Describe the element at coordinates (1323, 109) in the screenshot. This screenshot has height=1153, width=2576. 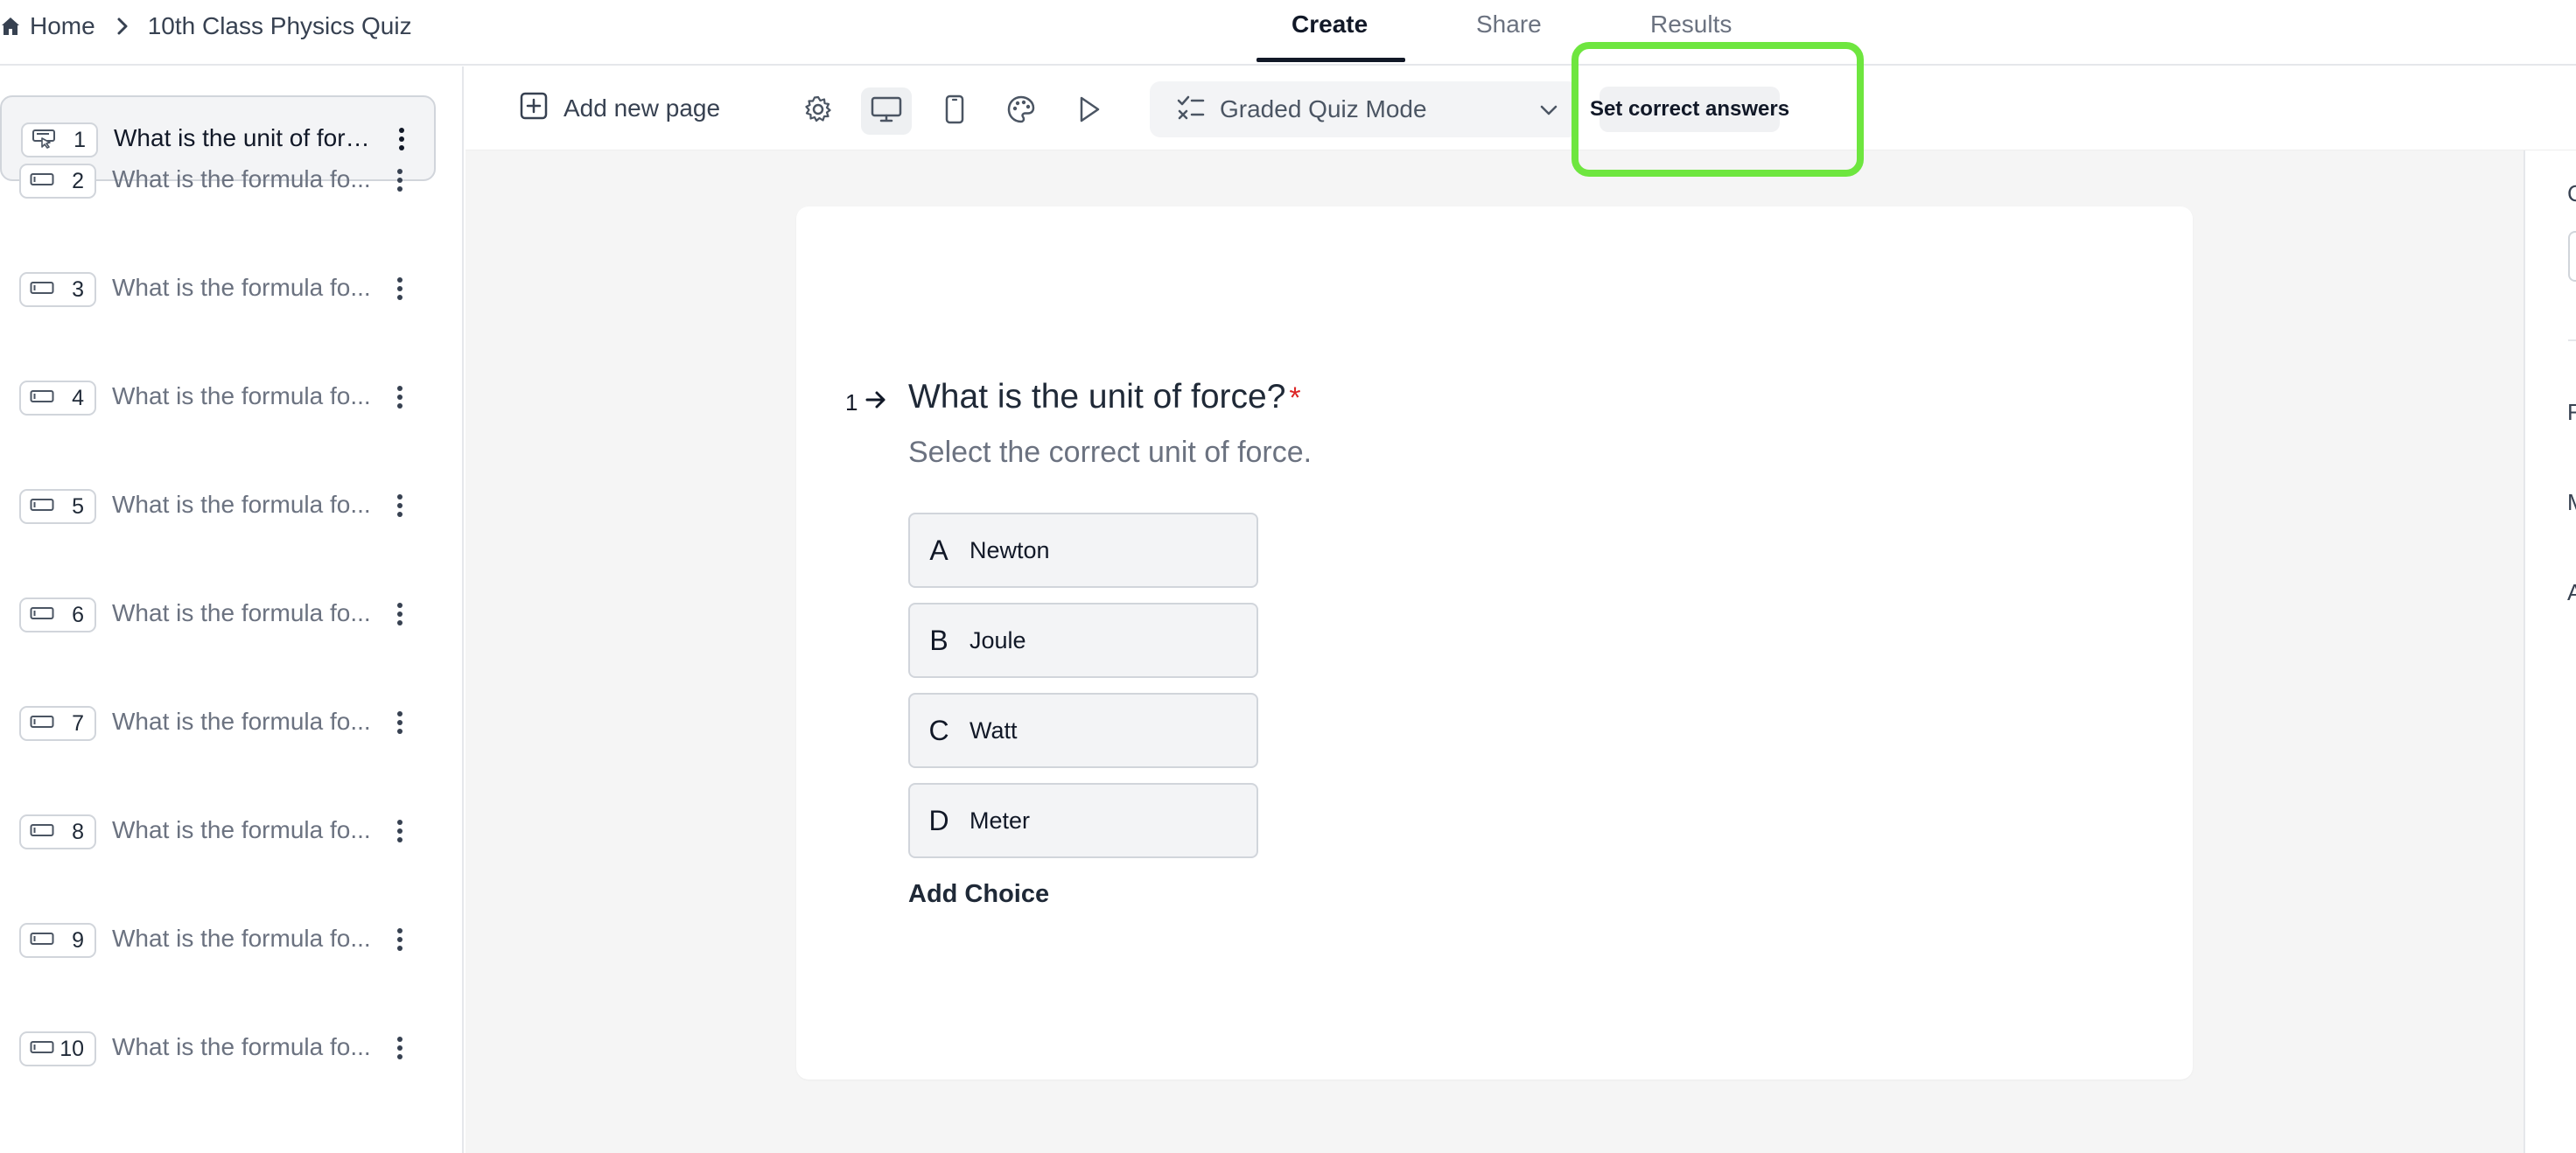
I see `quiz-mode-label: Graded Quiz Mode` at that location.